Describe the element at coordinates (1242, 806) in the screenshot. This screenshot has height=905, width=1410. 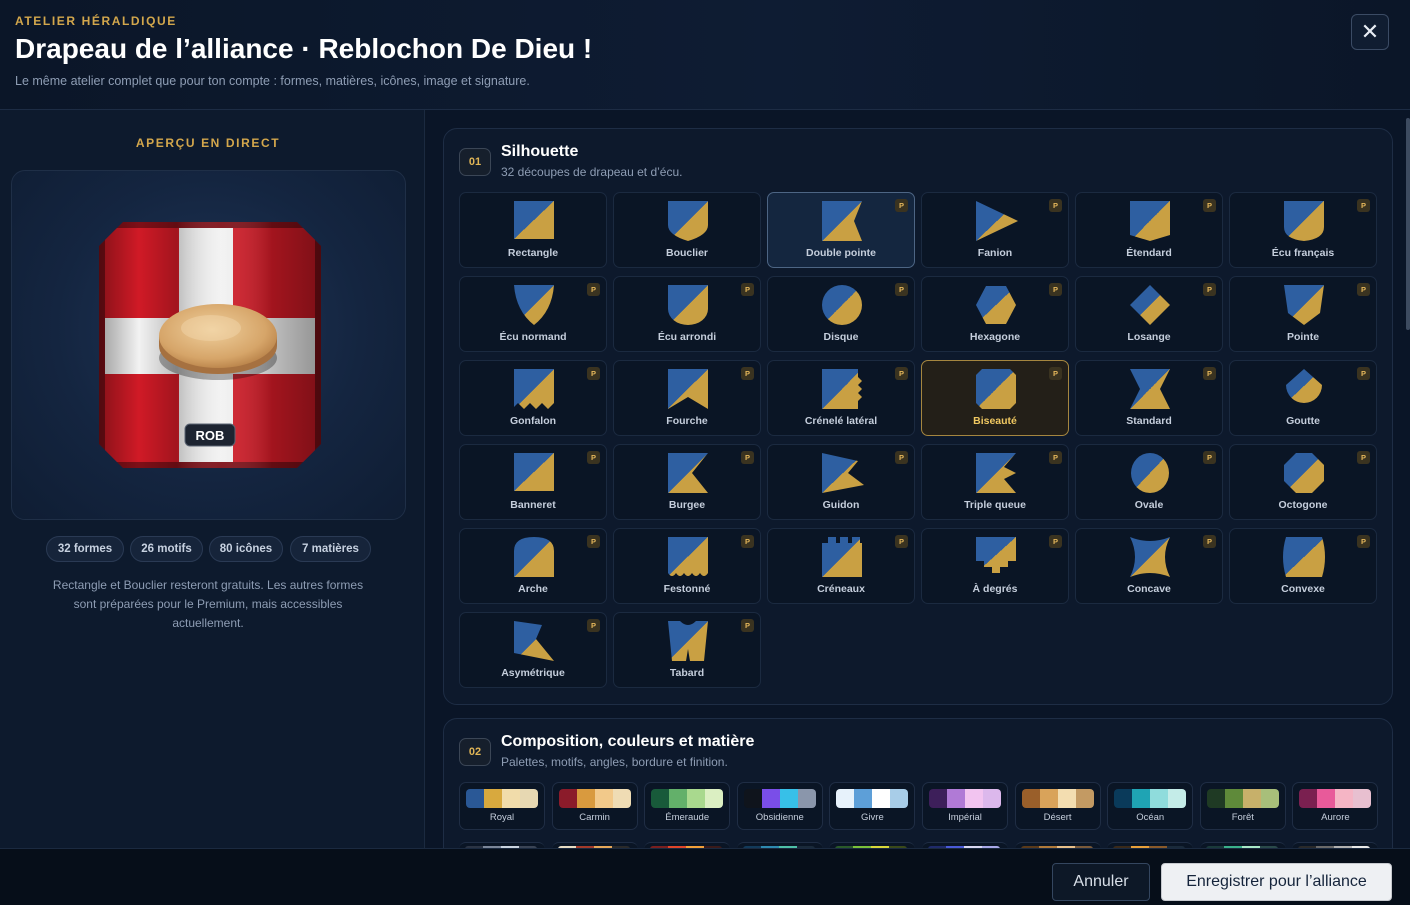
I see `palette-option: Forêt` at that location.